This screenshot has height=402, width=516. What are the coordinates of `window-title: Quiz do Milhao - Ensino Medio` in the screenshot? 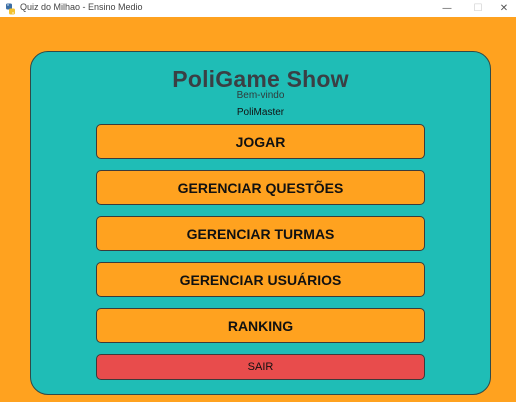 It's located at (81, 7).